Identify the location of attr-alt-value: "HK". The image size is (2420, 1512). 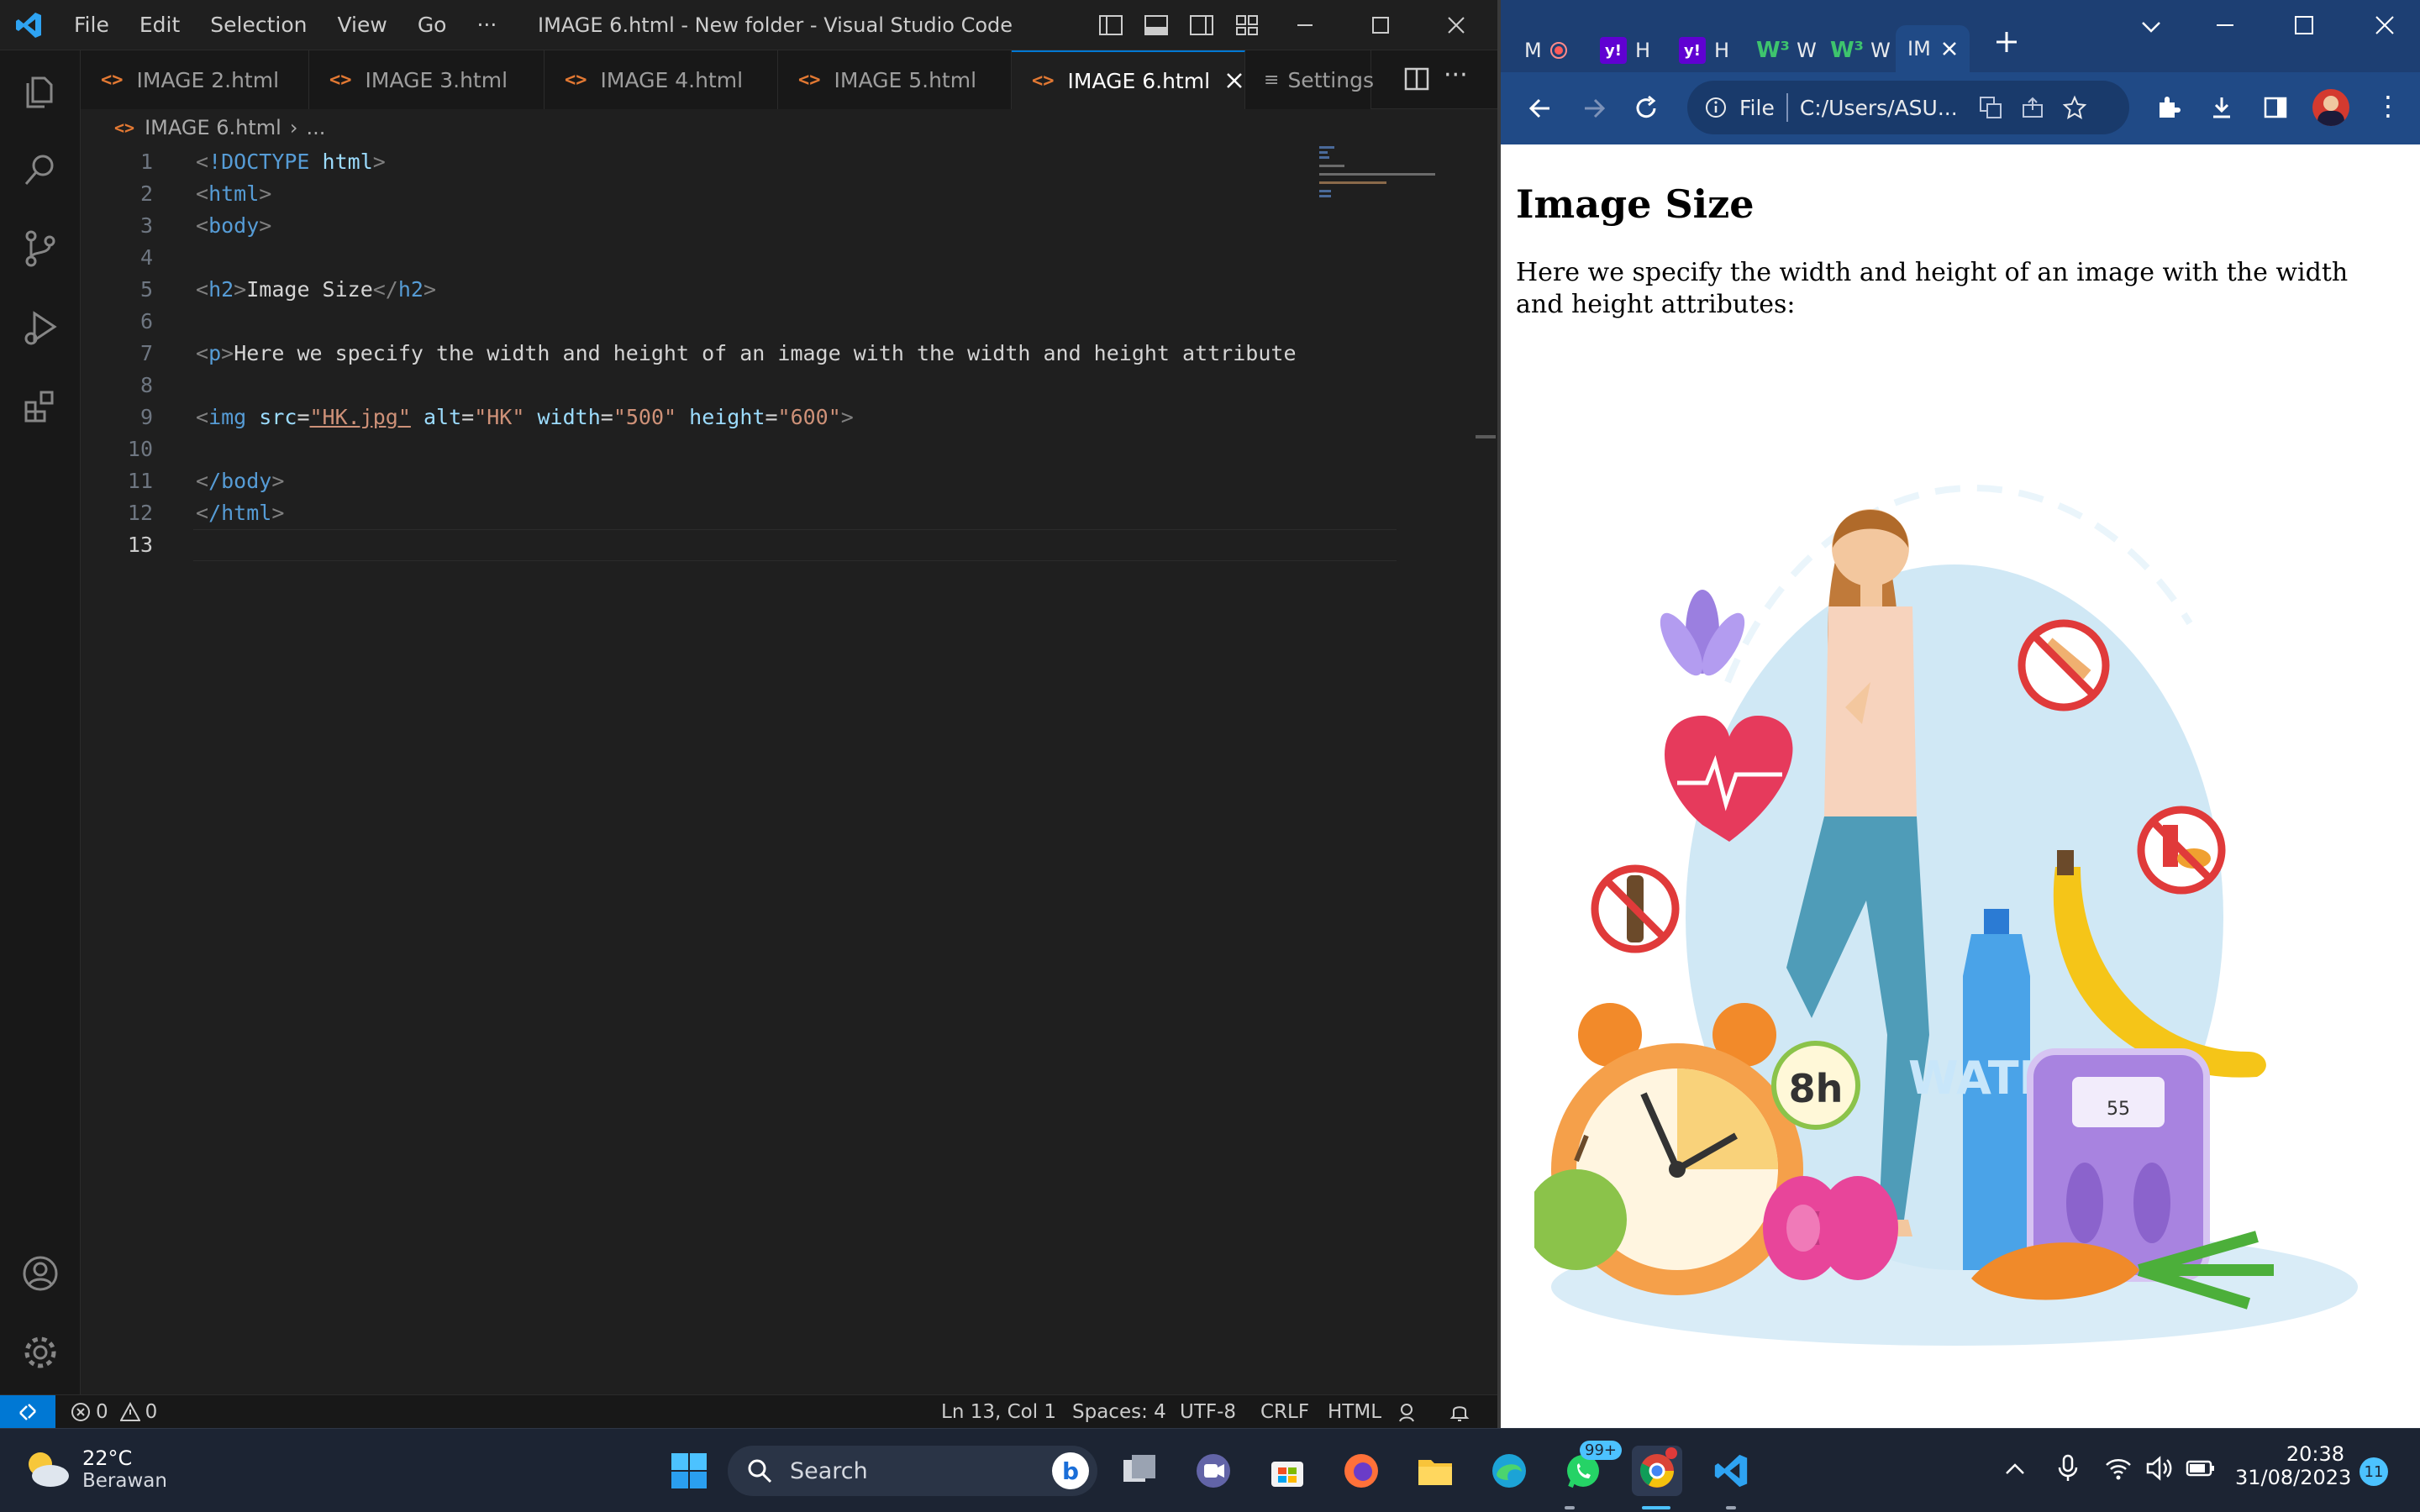
(499, 417).